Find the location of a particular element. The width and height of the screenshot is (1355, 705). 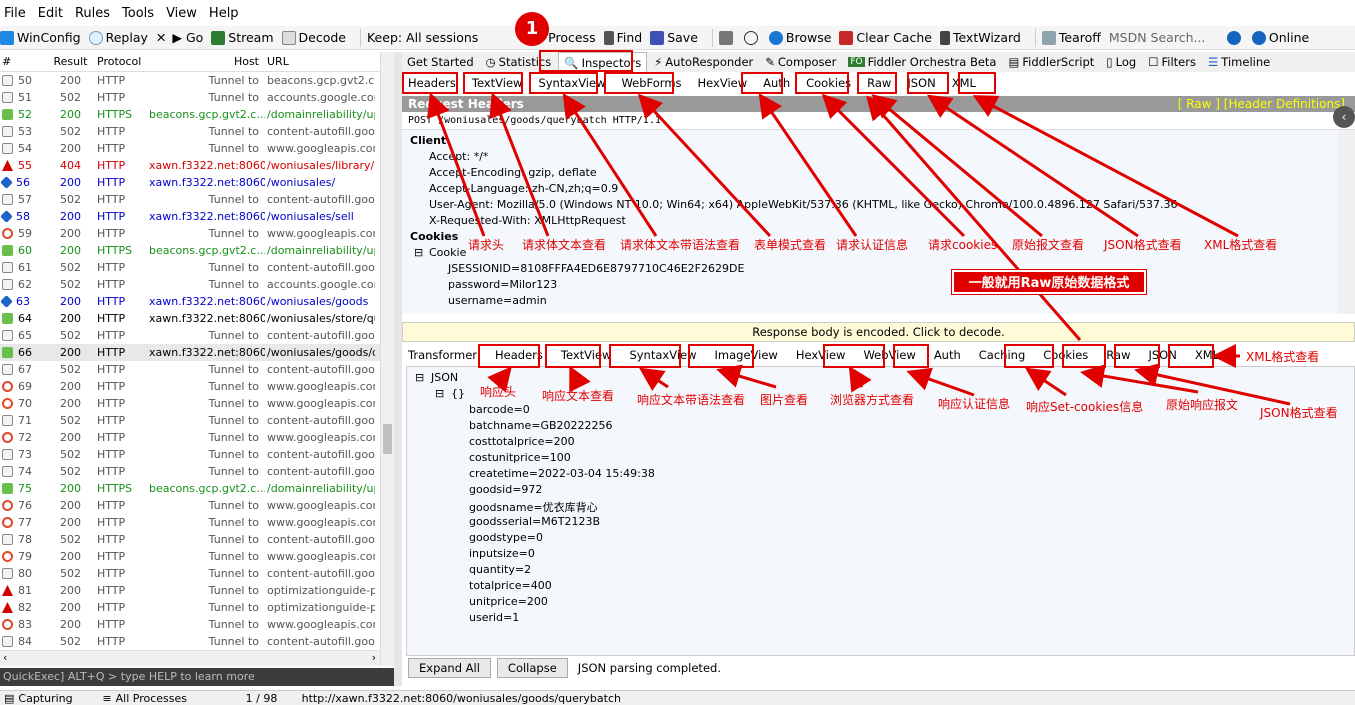

tab-filters: ☐ Filters is located at coordinates (1172, 62).